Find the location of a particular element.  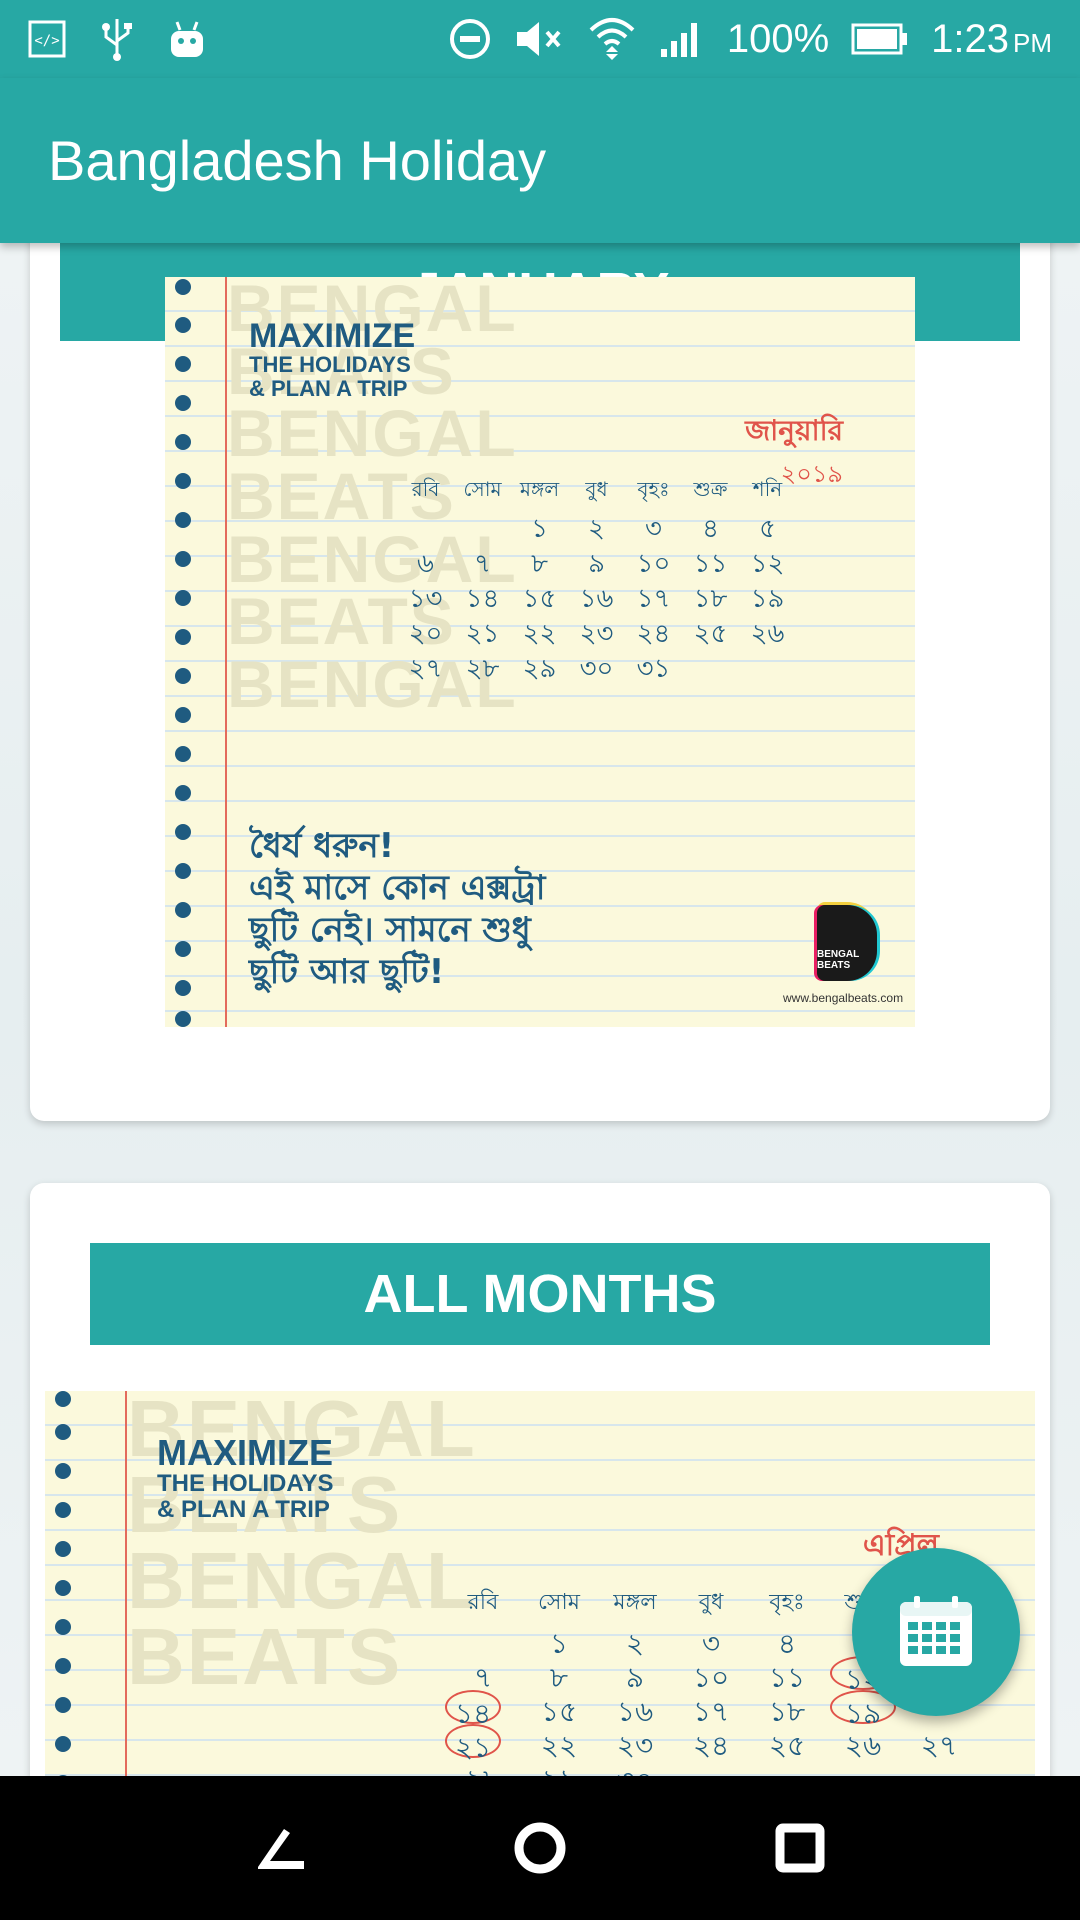

tagline-line: ছুটি আর ছুটি! is located at coordinates (347, 972).